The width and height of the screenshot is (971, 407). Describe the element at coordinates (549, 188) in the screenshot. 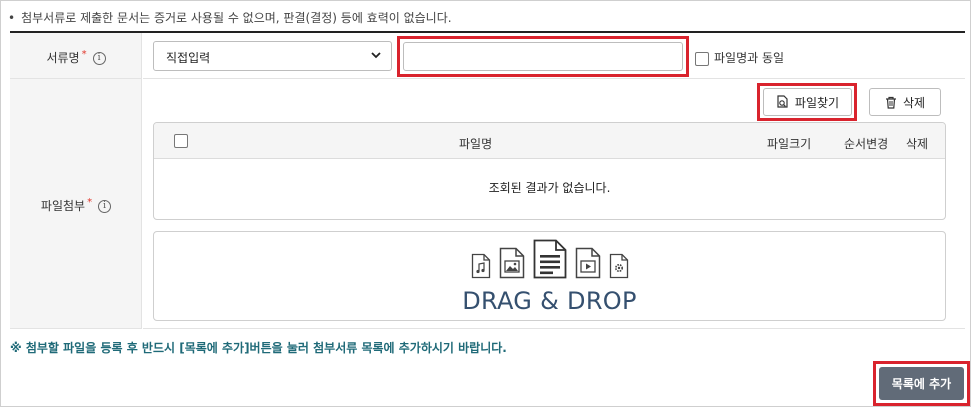

I see `grid-empty-message: 조회된 결과가 없습니다.` at that location.